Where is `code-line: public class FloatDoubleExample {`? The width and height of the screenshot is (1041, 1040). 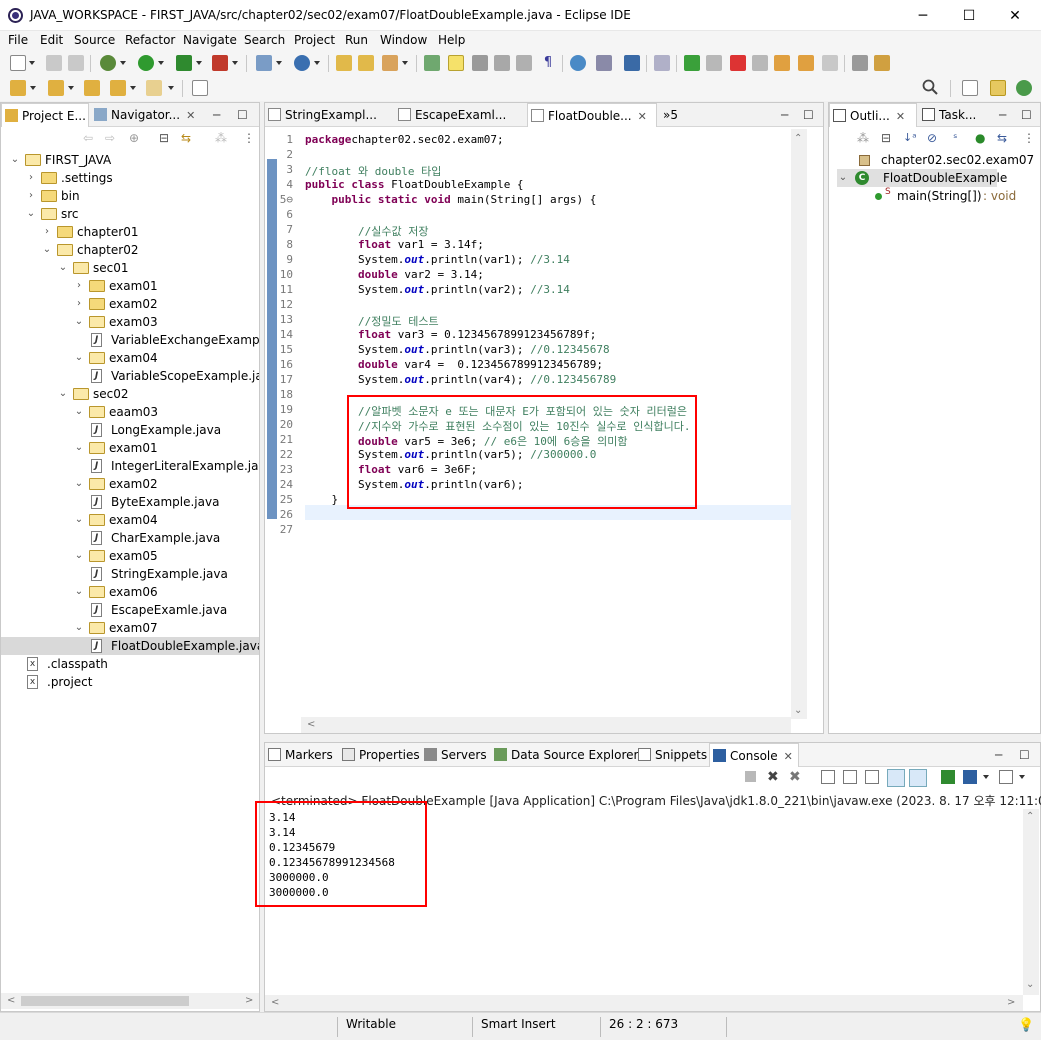 code-line: public class FloatDoubleExample { is located at coordinates (414, 184).